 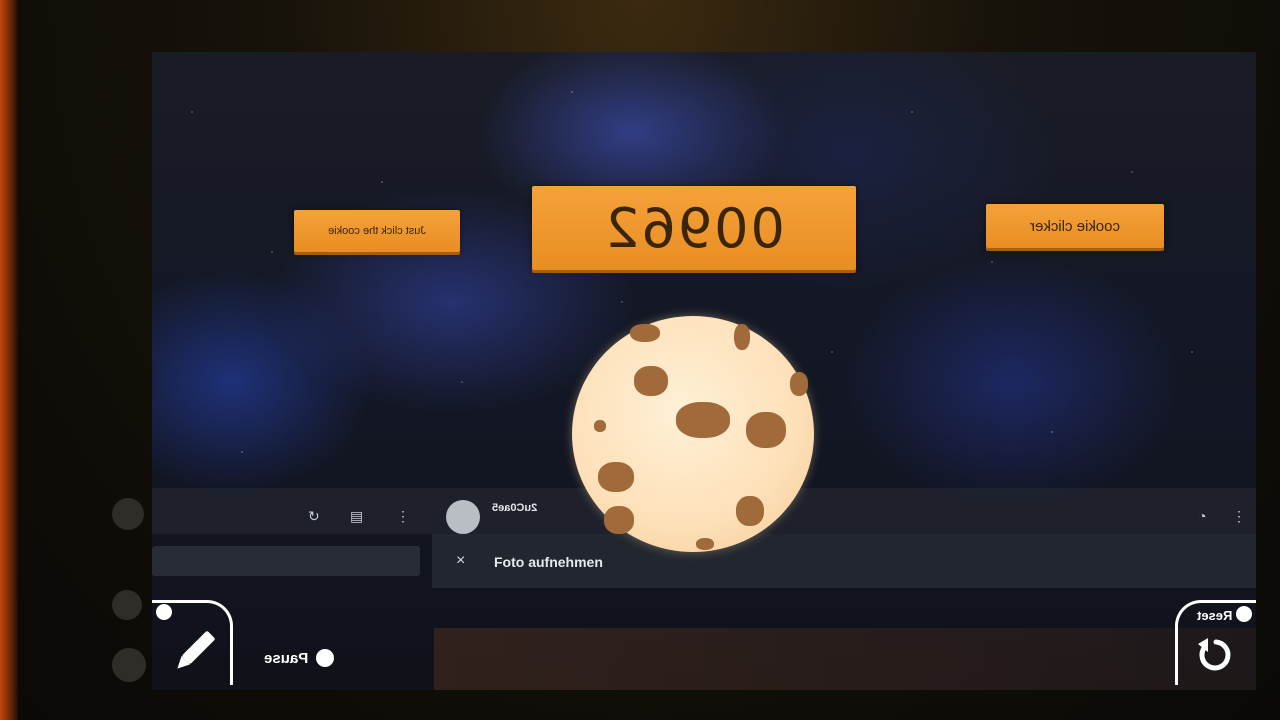 What do you see at coordinates (164, 612) in the screenshot?
I see `edit-corner-dot` at bounding box center [164, 612].